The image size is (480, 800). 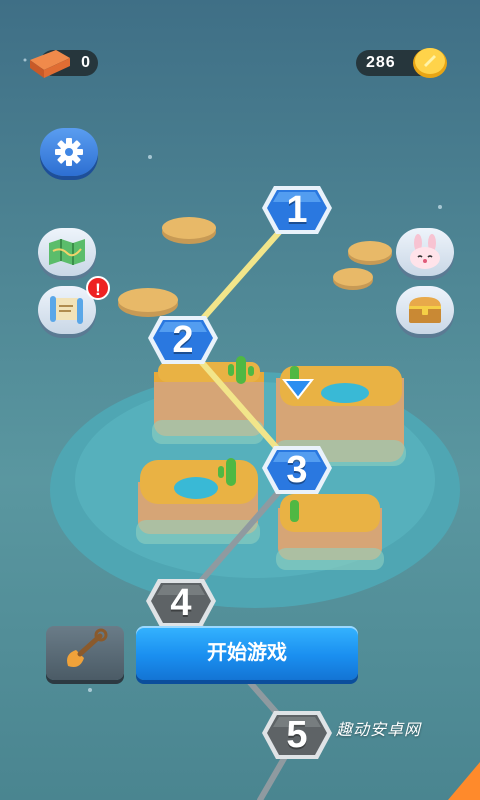 I want to click on level-node-1: 1, so click(x=297, y=211).